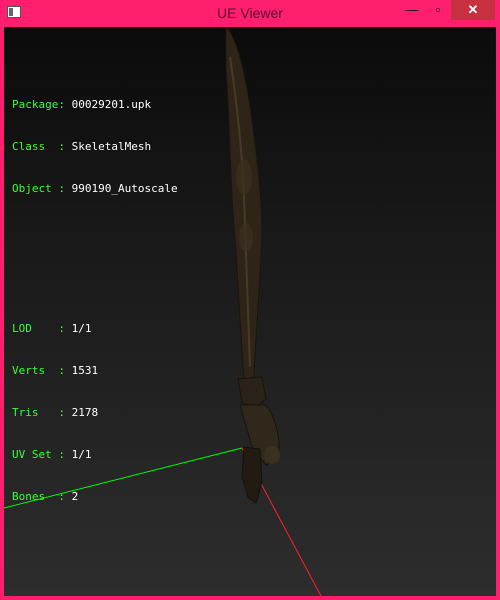 The width and height of the screenshot is (500, 600). I want to click on title-bar: UE Viewer — ▫ ✕, so click(250, 13).